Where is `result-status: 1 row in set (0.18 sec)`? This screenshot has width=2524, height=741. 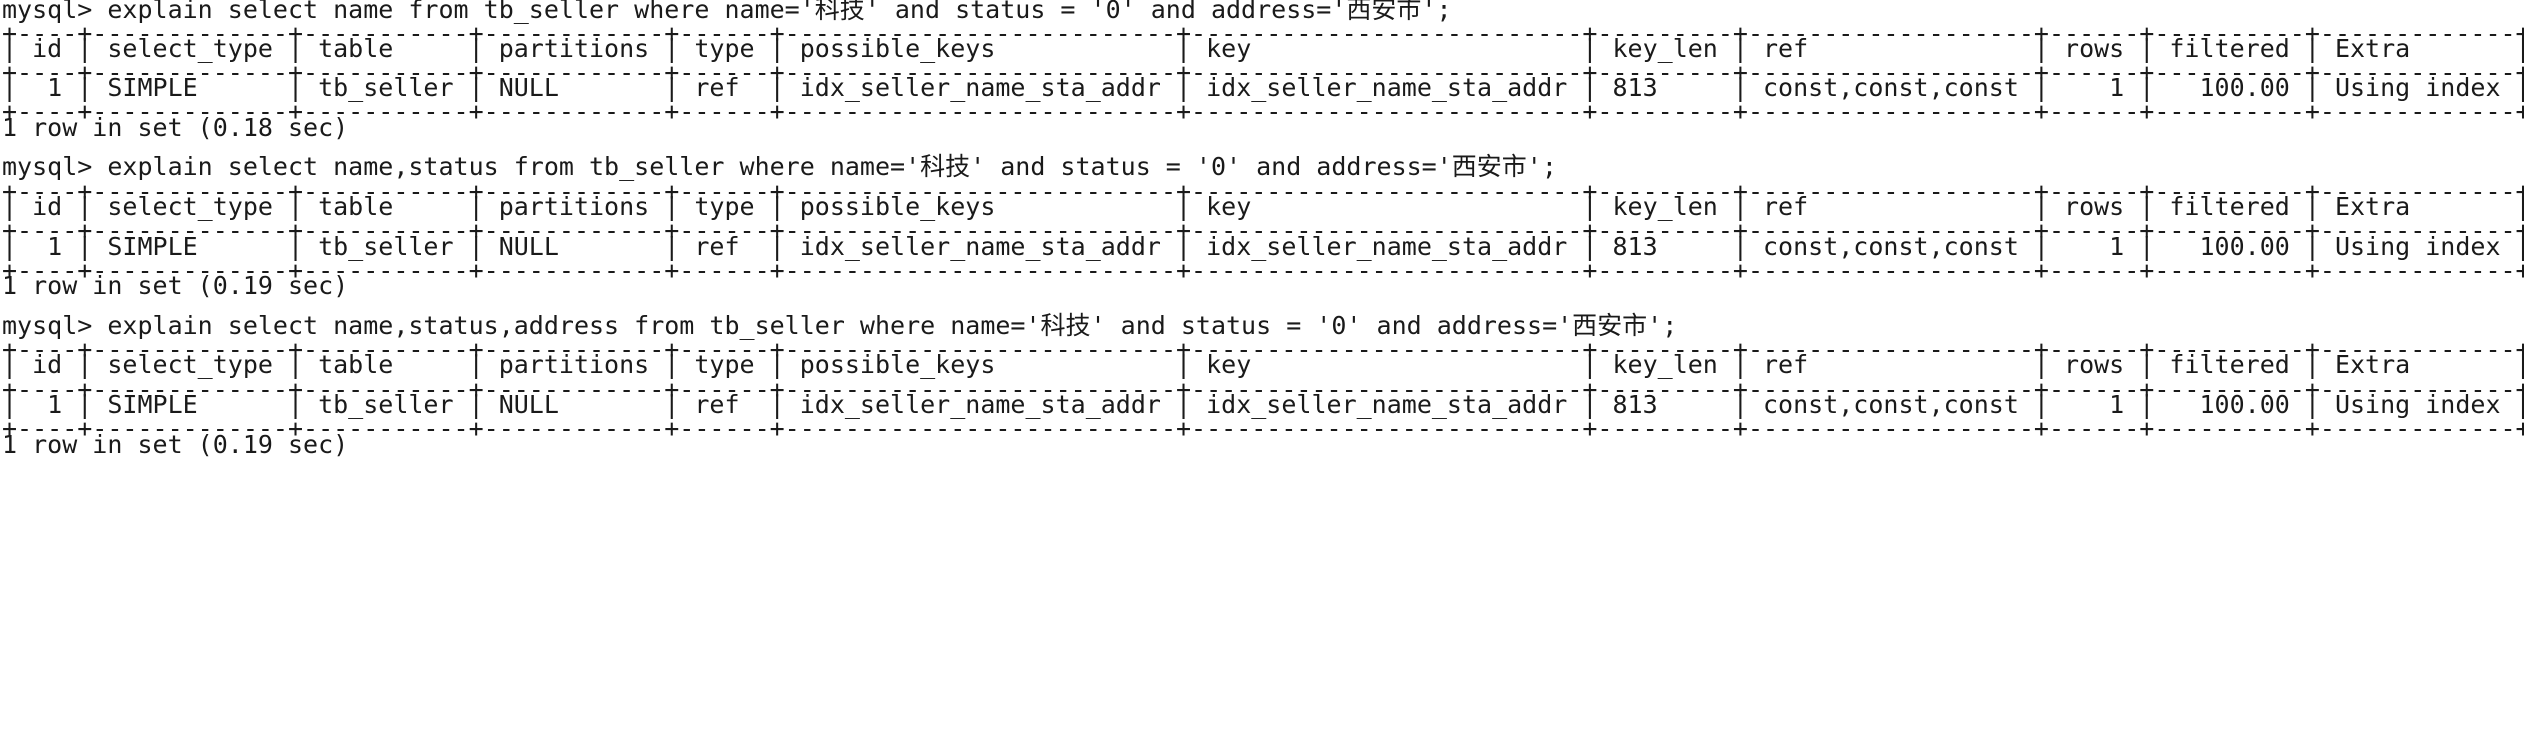 result-status: 1 row in set (0.18 sec) is located at coordinates (175, 127).